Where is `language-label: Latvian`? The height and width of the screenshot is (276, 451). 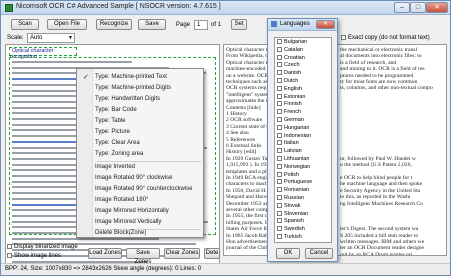 language-label: Latvian is located at coordinates (293, 151).